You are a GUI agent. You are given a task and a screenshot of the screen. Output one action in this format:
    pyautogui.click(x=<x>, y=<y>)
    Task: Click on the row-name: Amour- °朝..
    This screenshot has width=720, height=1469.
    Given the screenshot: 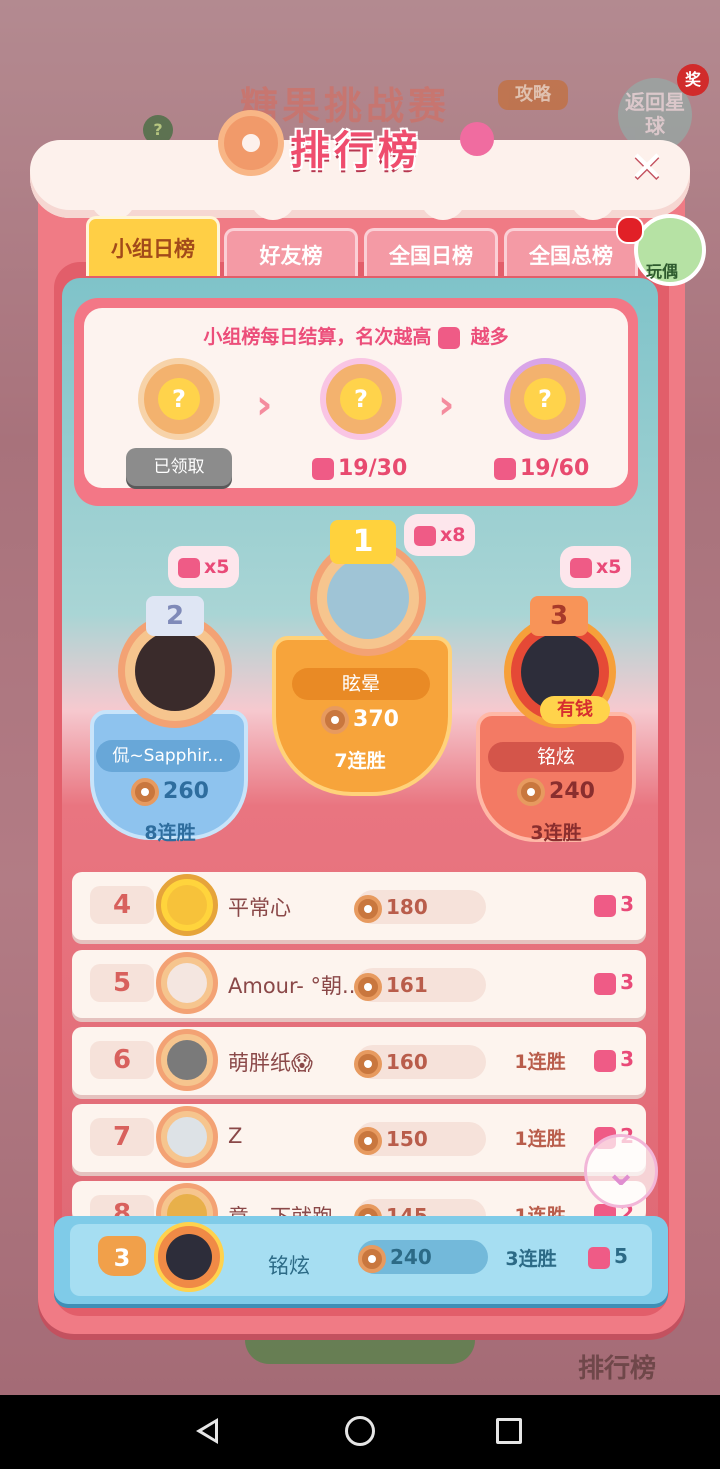 What is the action you would take?
    pyautogui.click(x=292, y=986)
    